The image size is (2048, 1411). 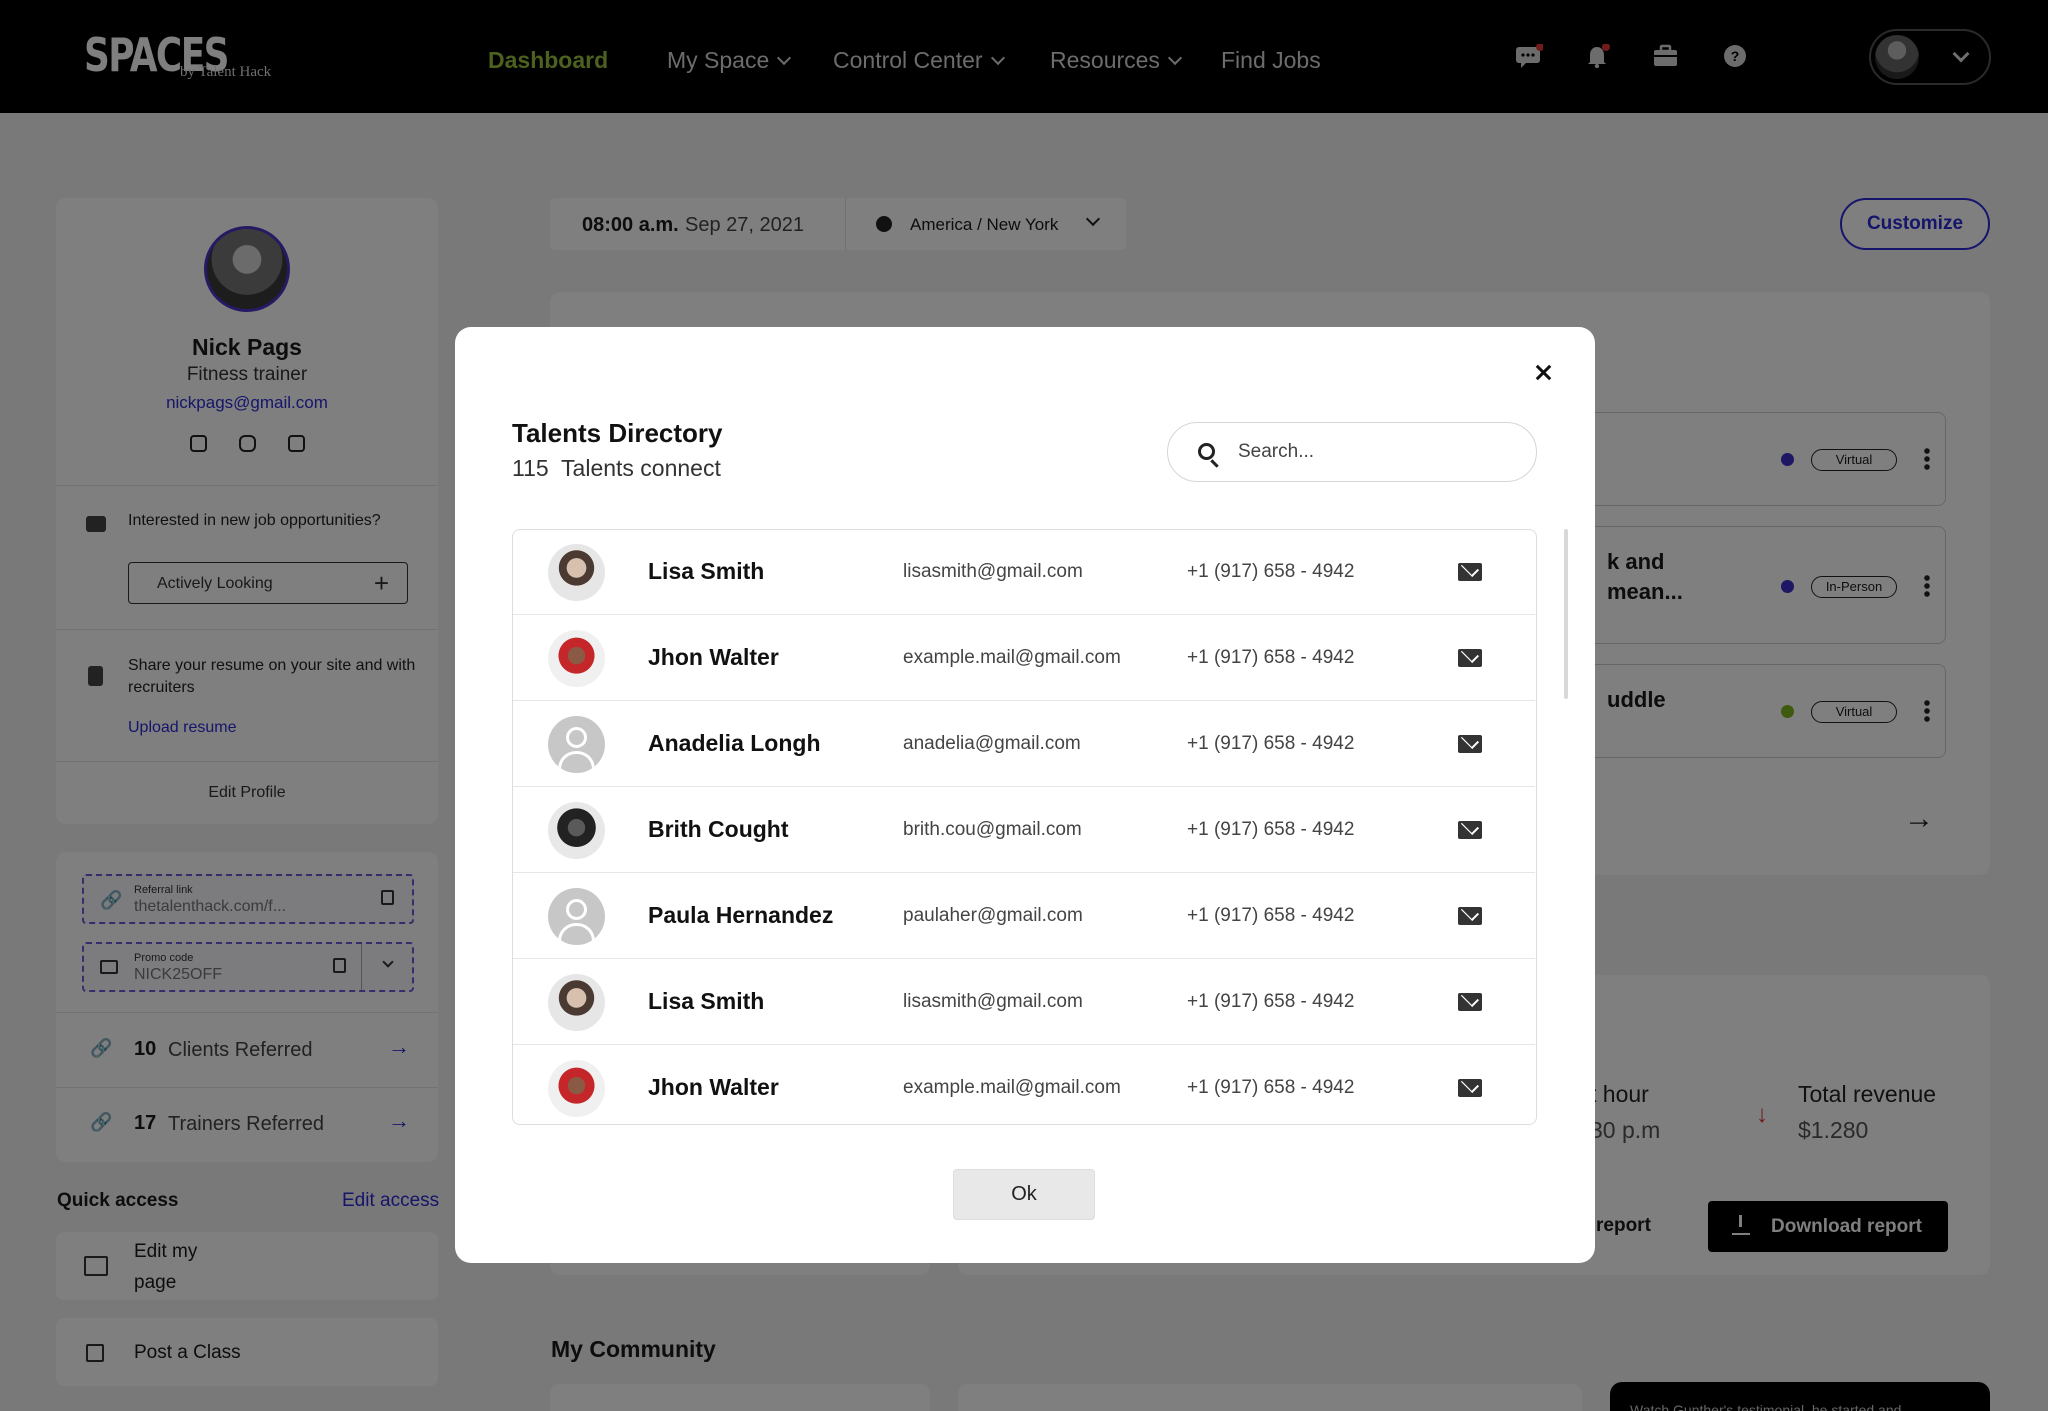 What do you see at coordinates (1206, 451) in the screenshot?
I see `search-icon` at bounding box center [1206, 451].